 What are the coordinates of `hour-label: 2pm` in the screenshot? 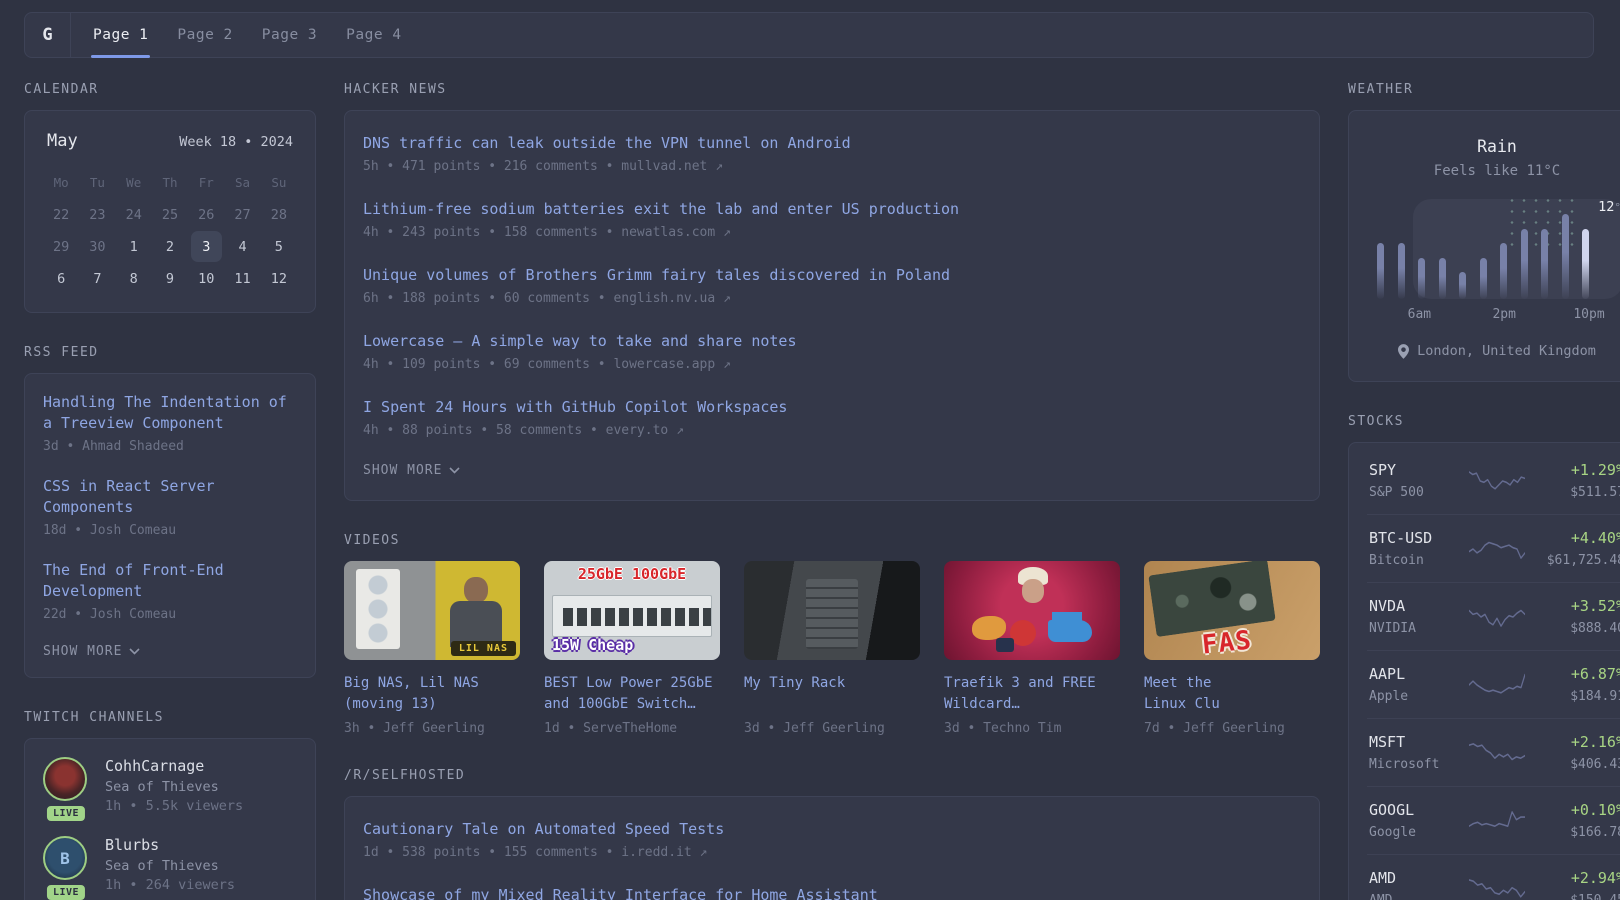 It's located at (1504, 314).